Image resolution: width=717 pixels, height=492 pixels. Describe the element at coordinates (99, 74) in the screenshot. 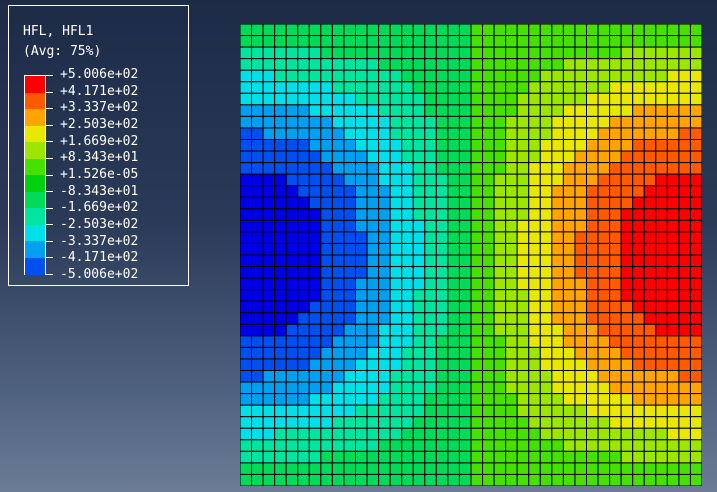

I see `legend-label: +5.006e+02` at that location.